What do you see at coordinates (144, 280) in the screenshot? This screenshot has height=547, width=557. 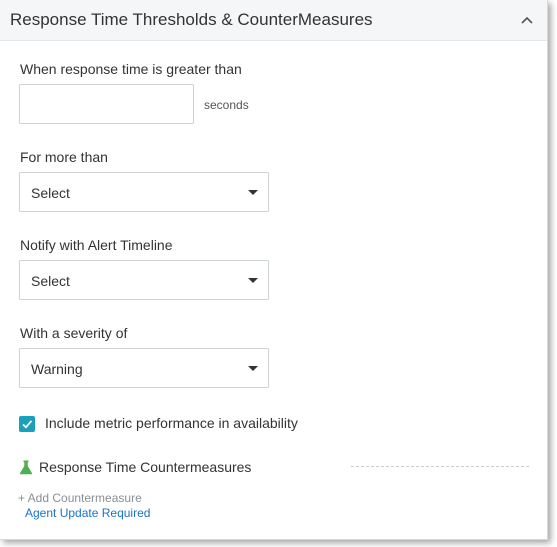 I see `alert-timeline-select: Select` at bounding box center [144, 280].